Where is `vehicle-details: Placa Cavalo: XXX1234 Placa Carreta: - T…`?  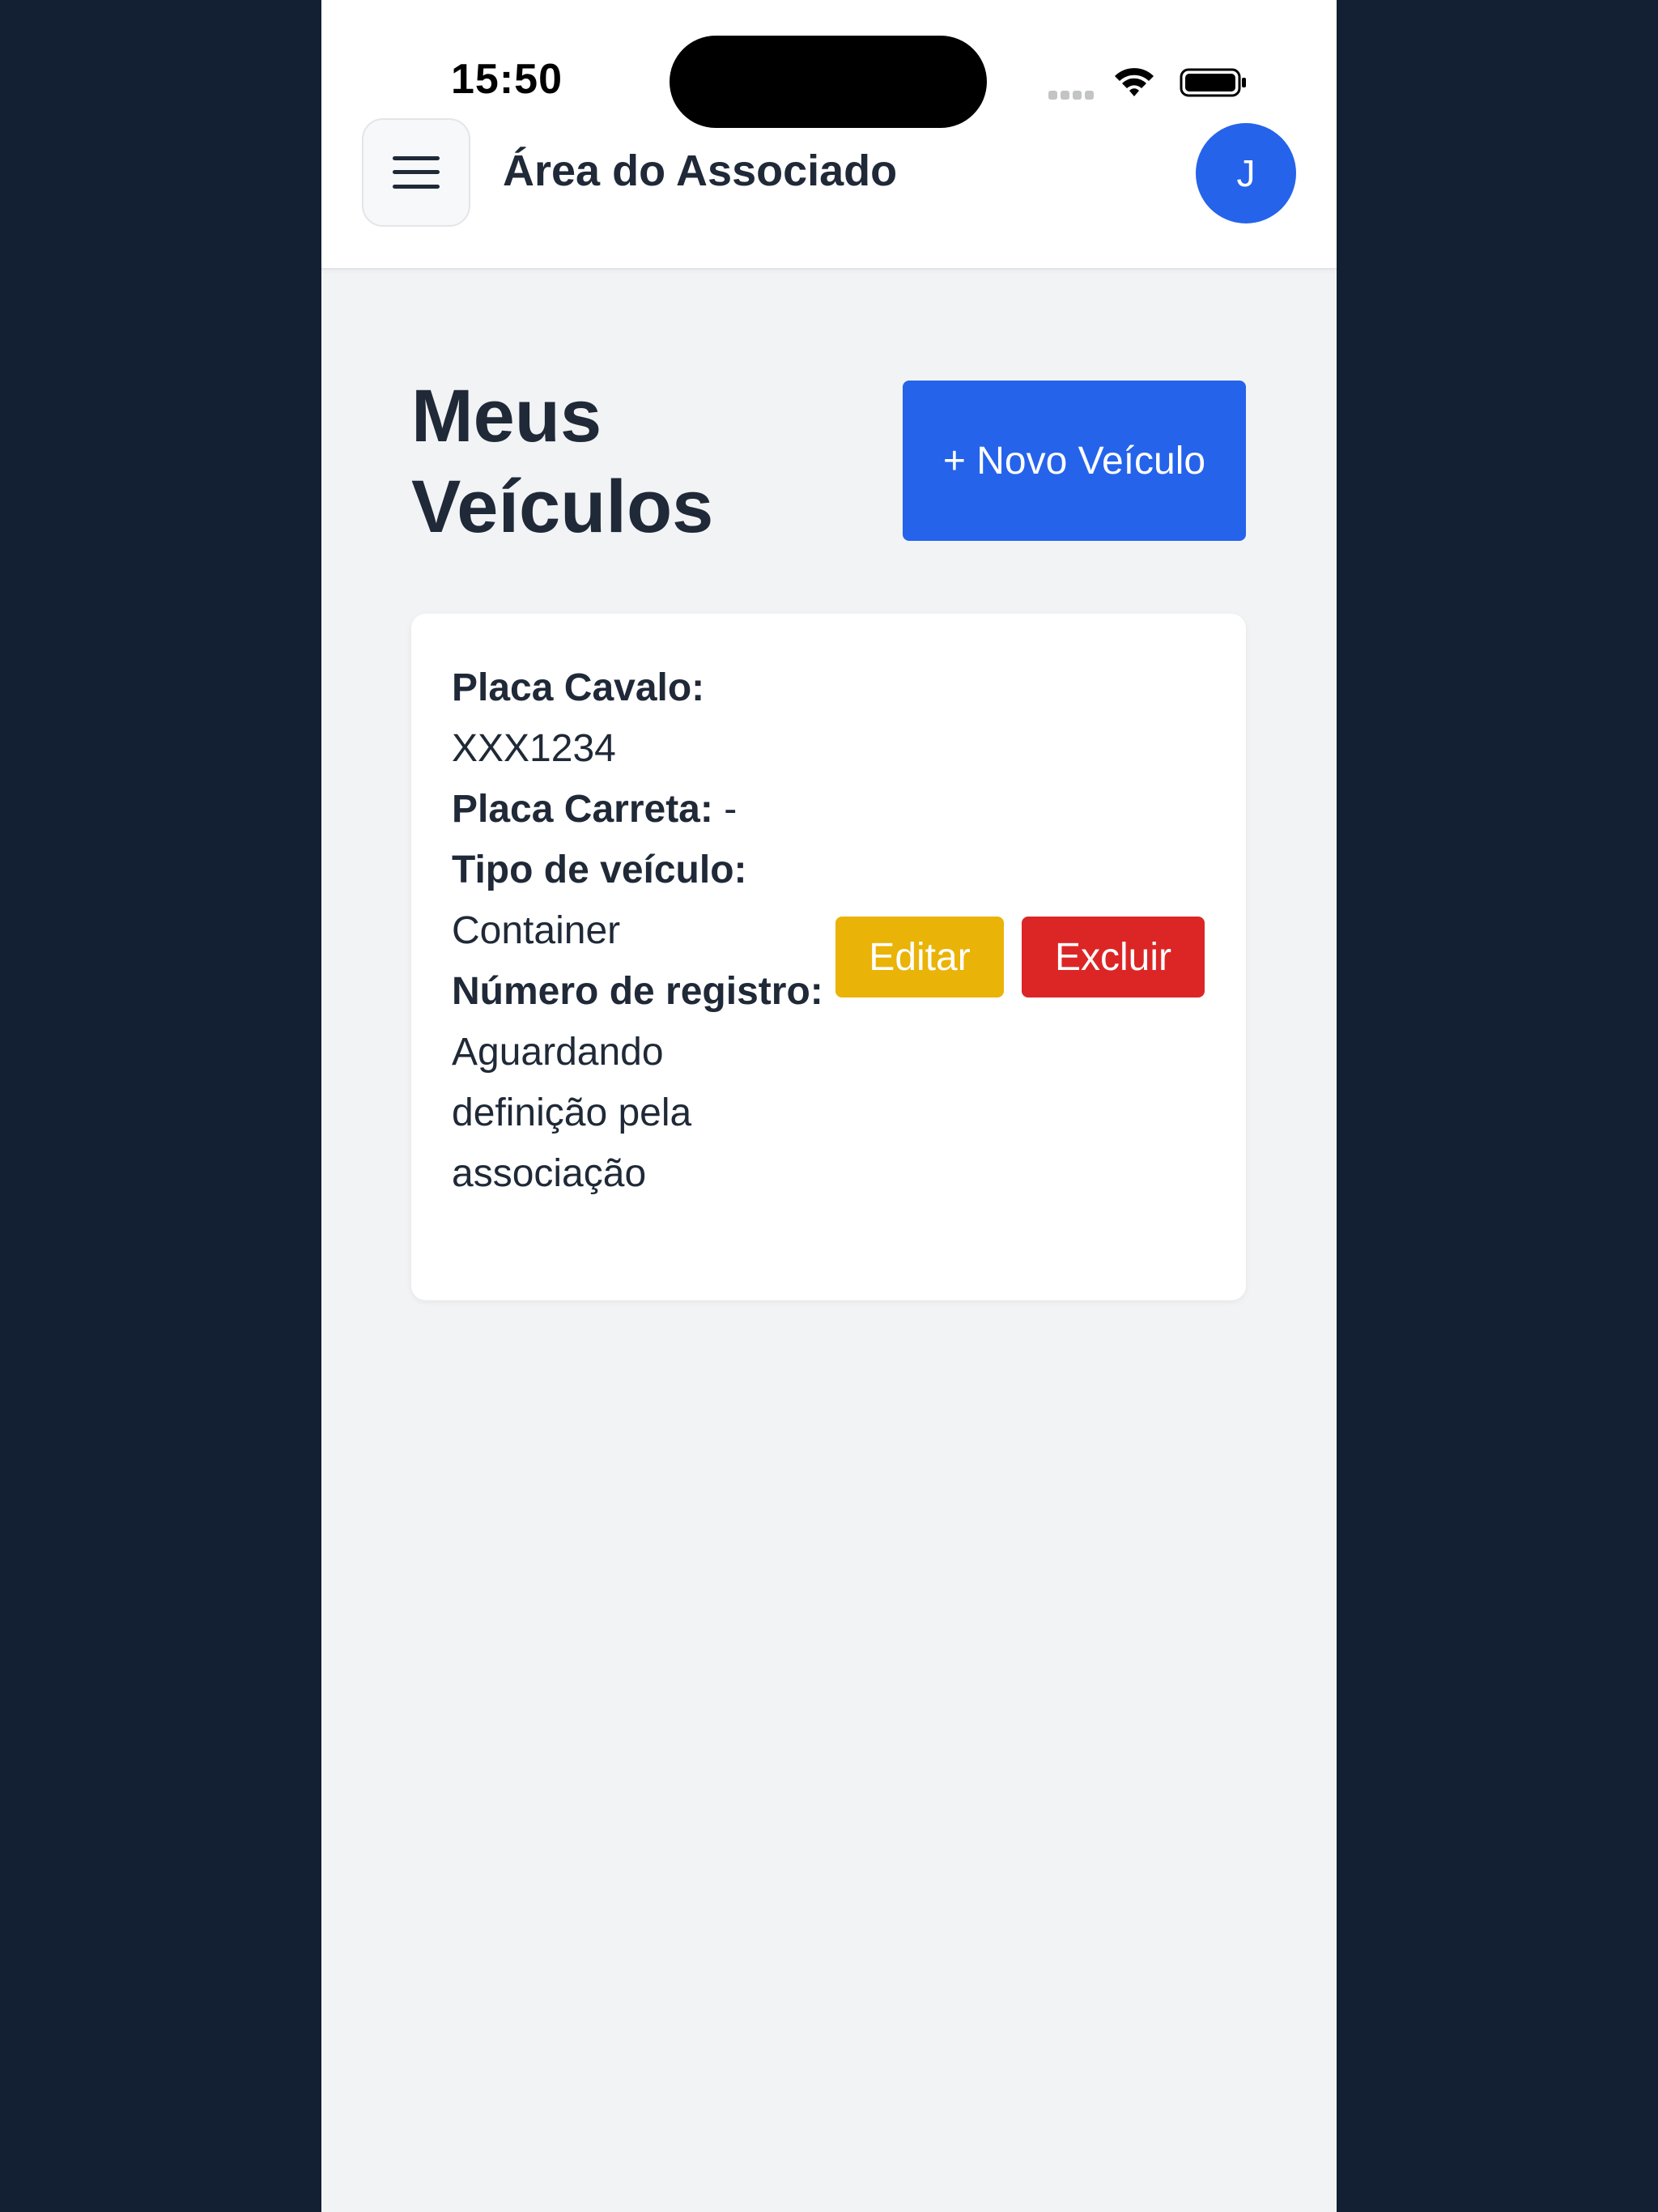
vehicle-details: Placa Cavalo: XXX1234 Placa Carreta: - T… is located at coordinates (638, 931).